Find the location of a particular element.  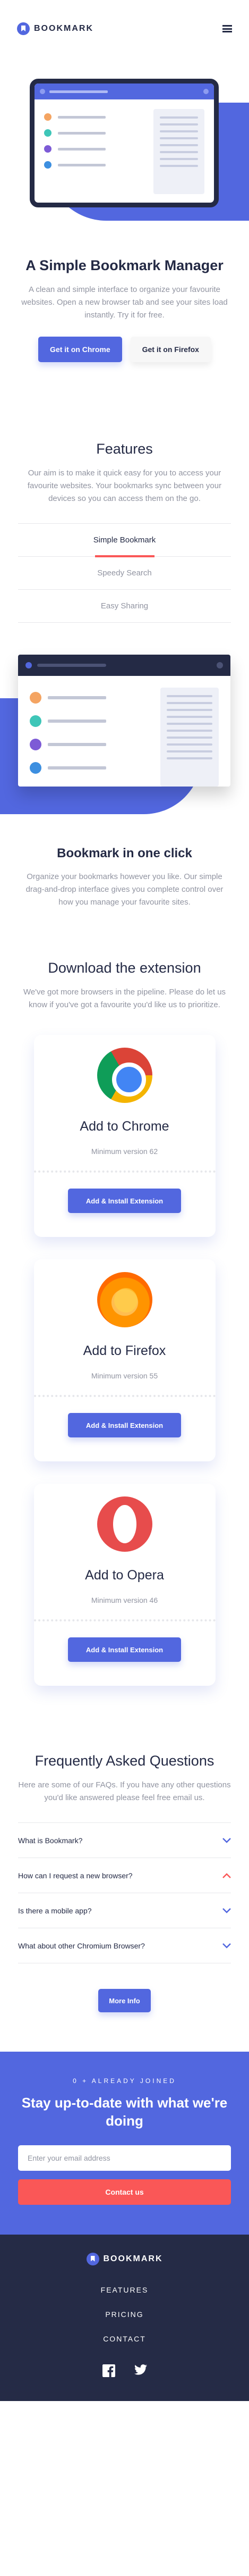

faq-question: Is there a mobile app? is located at coordinates (55, 1910).